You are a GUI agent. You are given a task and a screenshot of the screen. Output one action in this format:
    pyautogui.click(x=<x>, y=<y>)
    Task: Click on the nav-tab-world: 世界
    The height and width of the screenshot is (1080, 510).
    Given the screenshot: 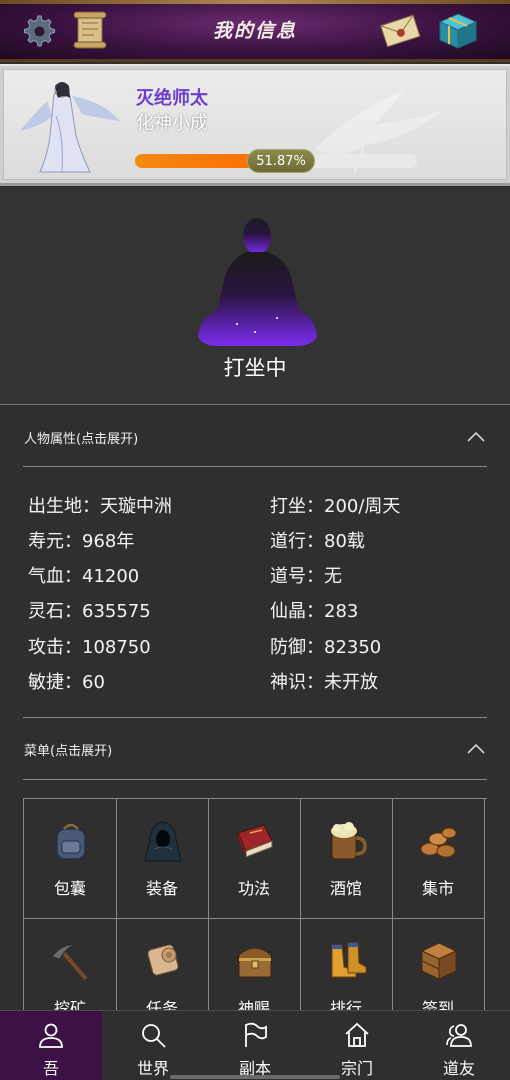 What is the action you would take?
    pyautogui.click(x=153, y=1045)
    